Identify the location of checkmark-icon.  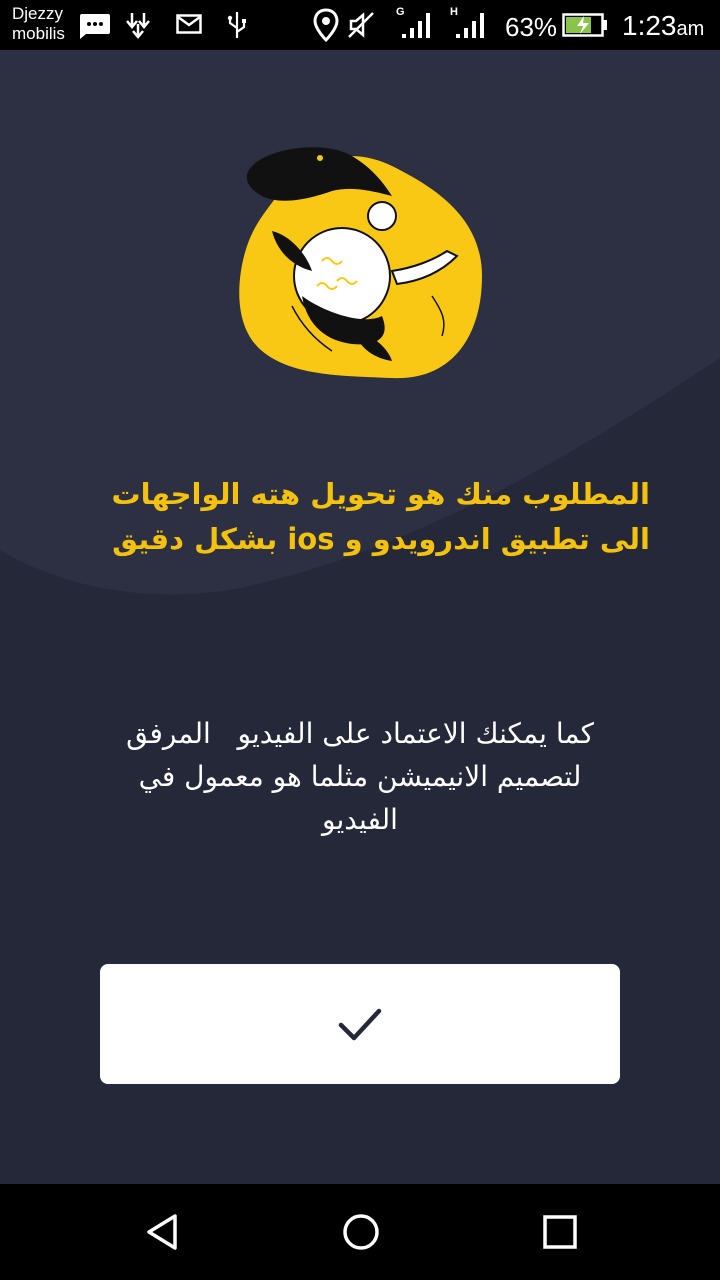
(360, 1024).